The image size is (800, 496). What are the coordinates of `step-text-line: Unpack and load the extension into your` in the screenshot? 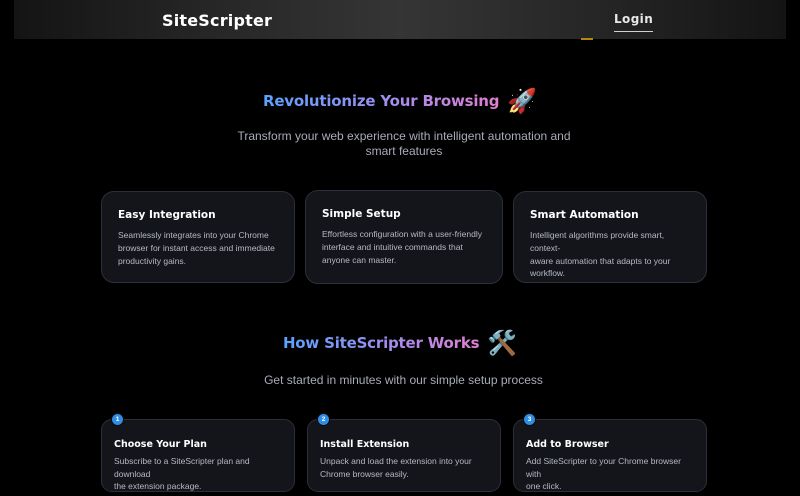 It's located at (396, 461).